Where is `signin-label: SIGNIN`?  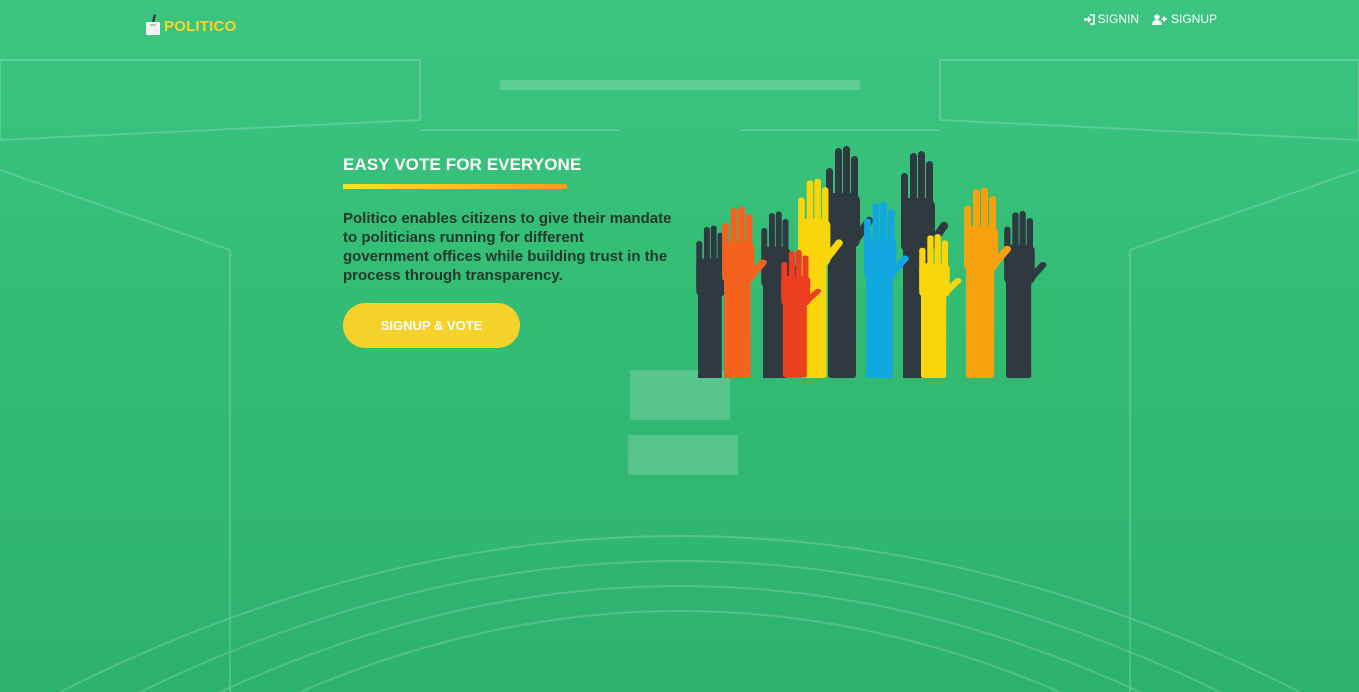
signin-label: SIGNIN is located at coordinates (1118, 19).